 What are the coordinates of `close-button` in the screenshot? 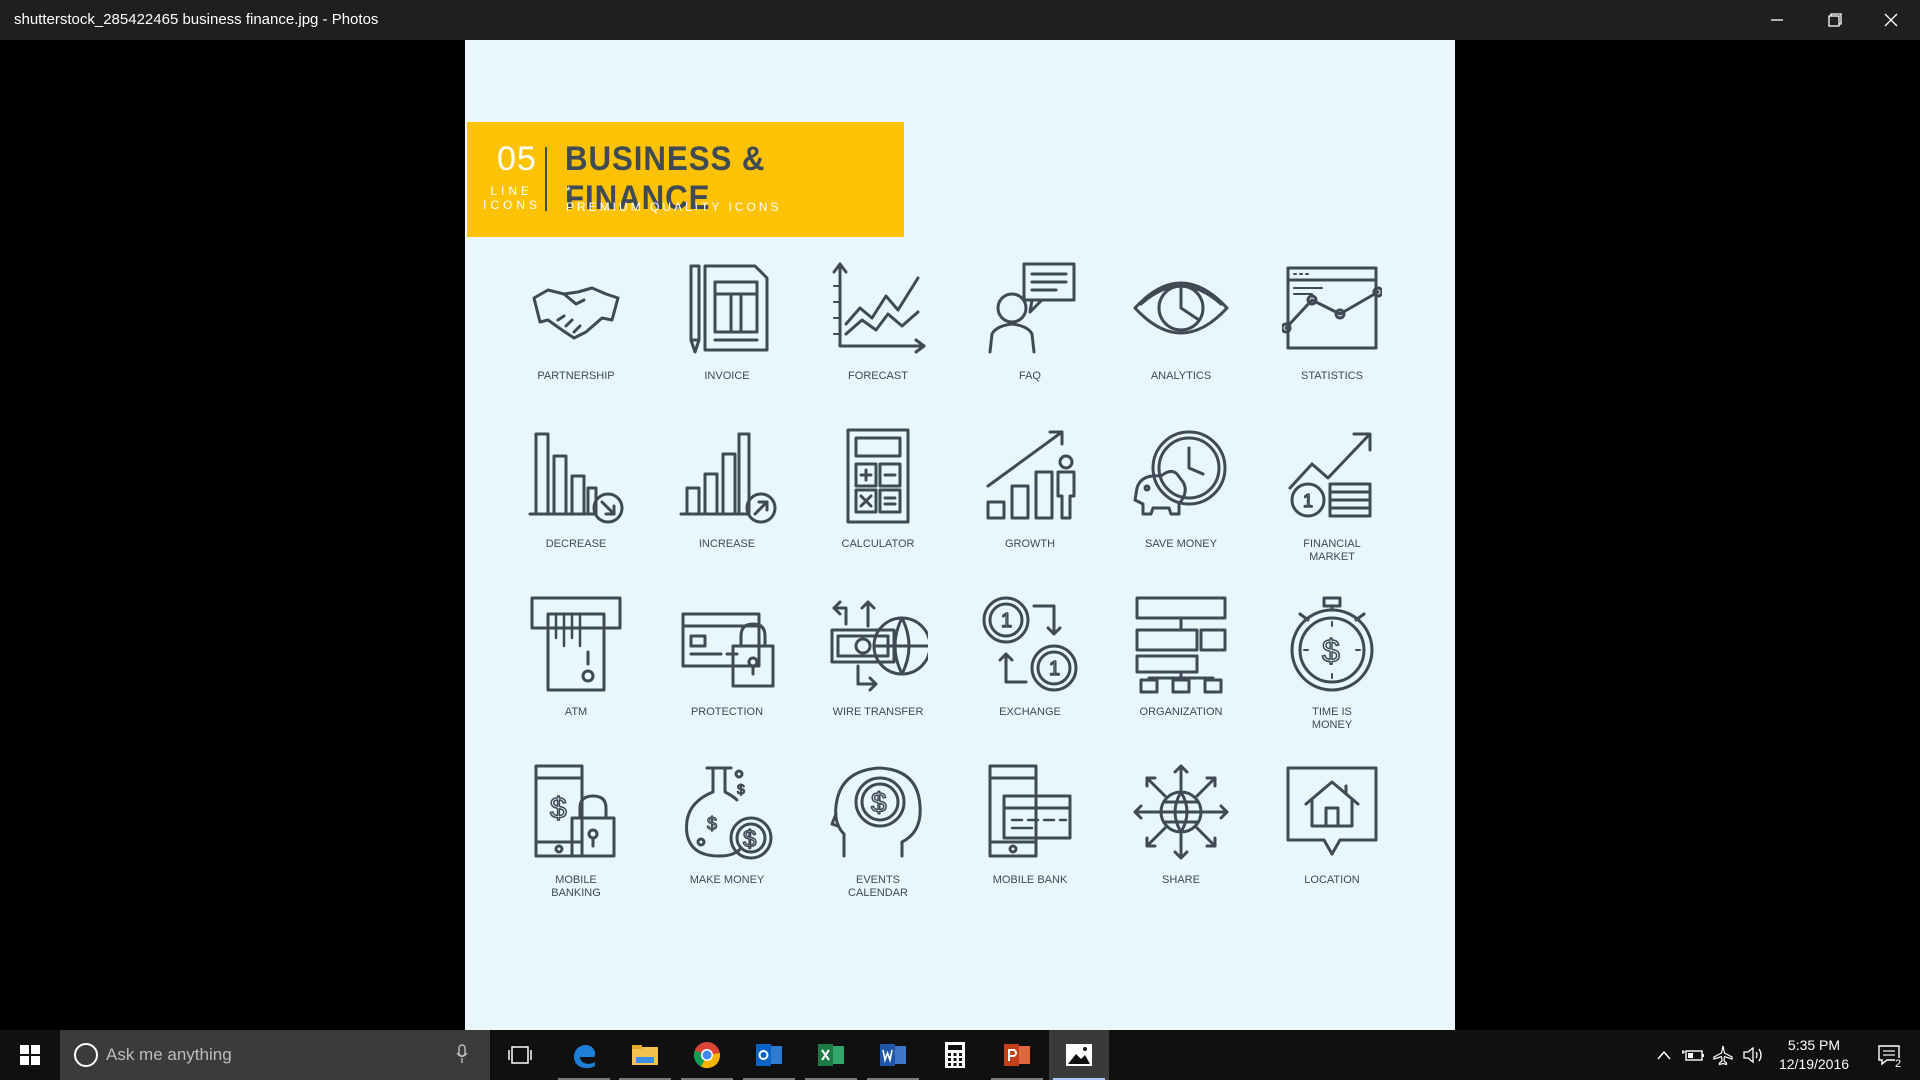 It's located at (1891, 20).